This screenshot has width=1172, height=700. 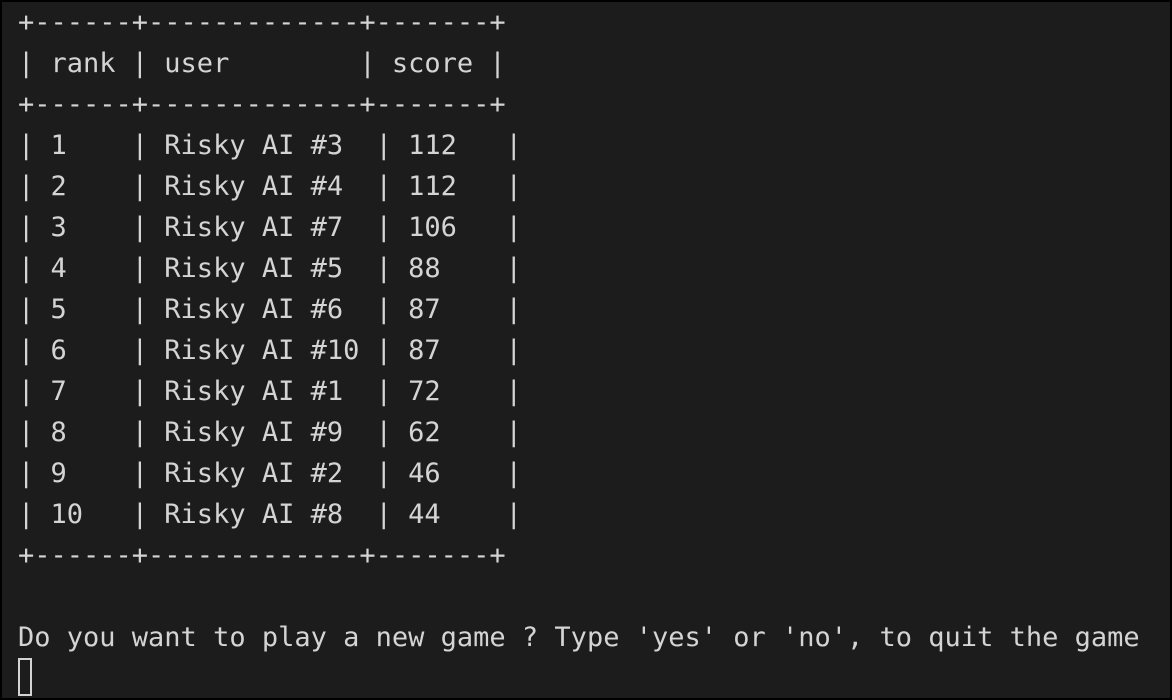 I want to click on table-row: | 9 | Risky AI #2 | 46 |, so click(x=270, y=473).